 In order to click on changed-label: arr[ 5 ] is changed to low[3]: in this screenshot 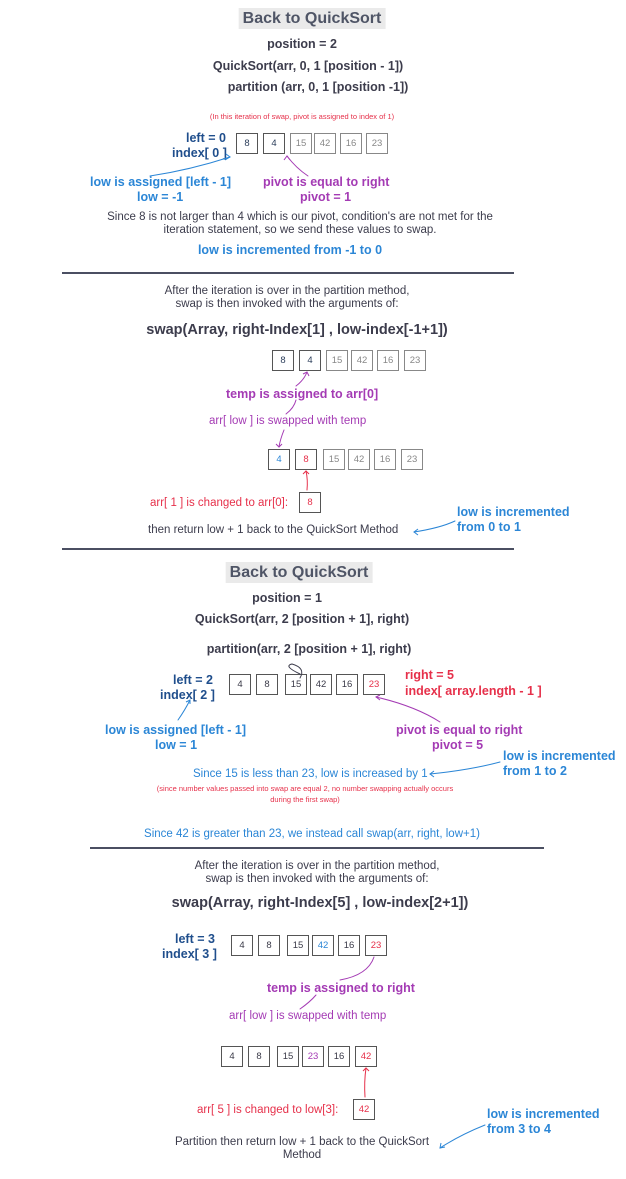, I will do `click(268, 1110)`.